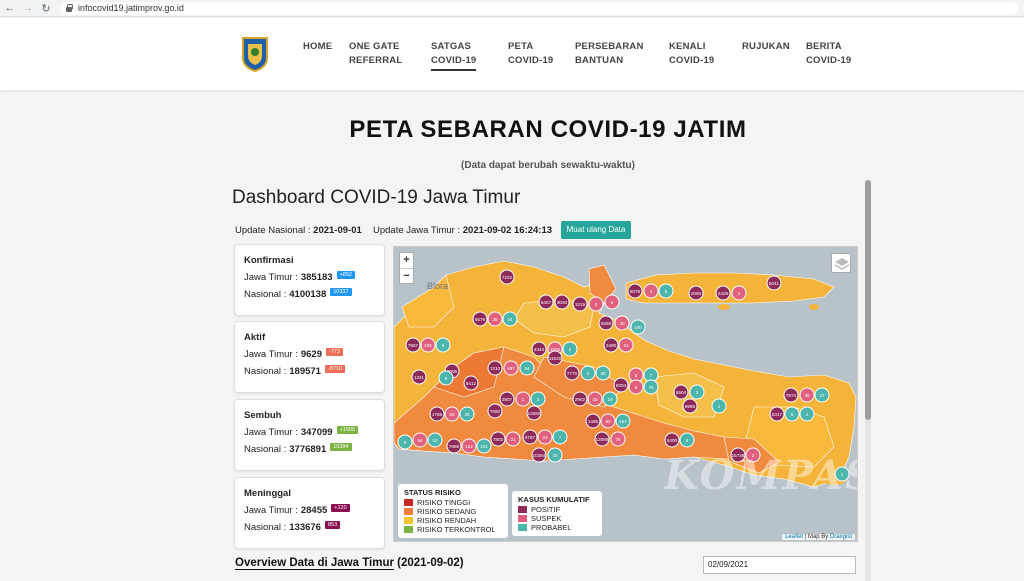 Image resolution: width=1024 pixels, height=581 pixels. Describe the element at coordinates (610, 399) in the screenshot. I see `case-marker: 19` at that location.